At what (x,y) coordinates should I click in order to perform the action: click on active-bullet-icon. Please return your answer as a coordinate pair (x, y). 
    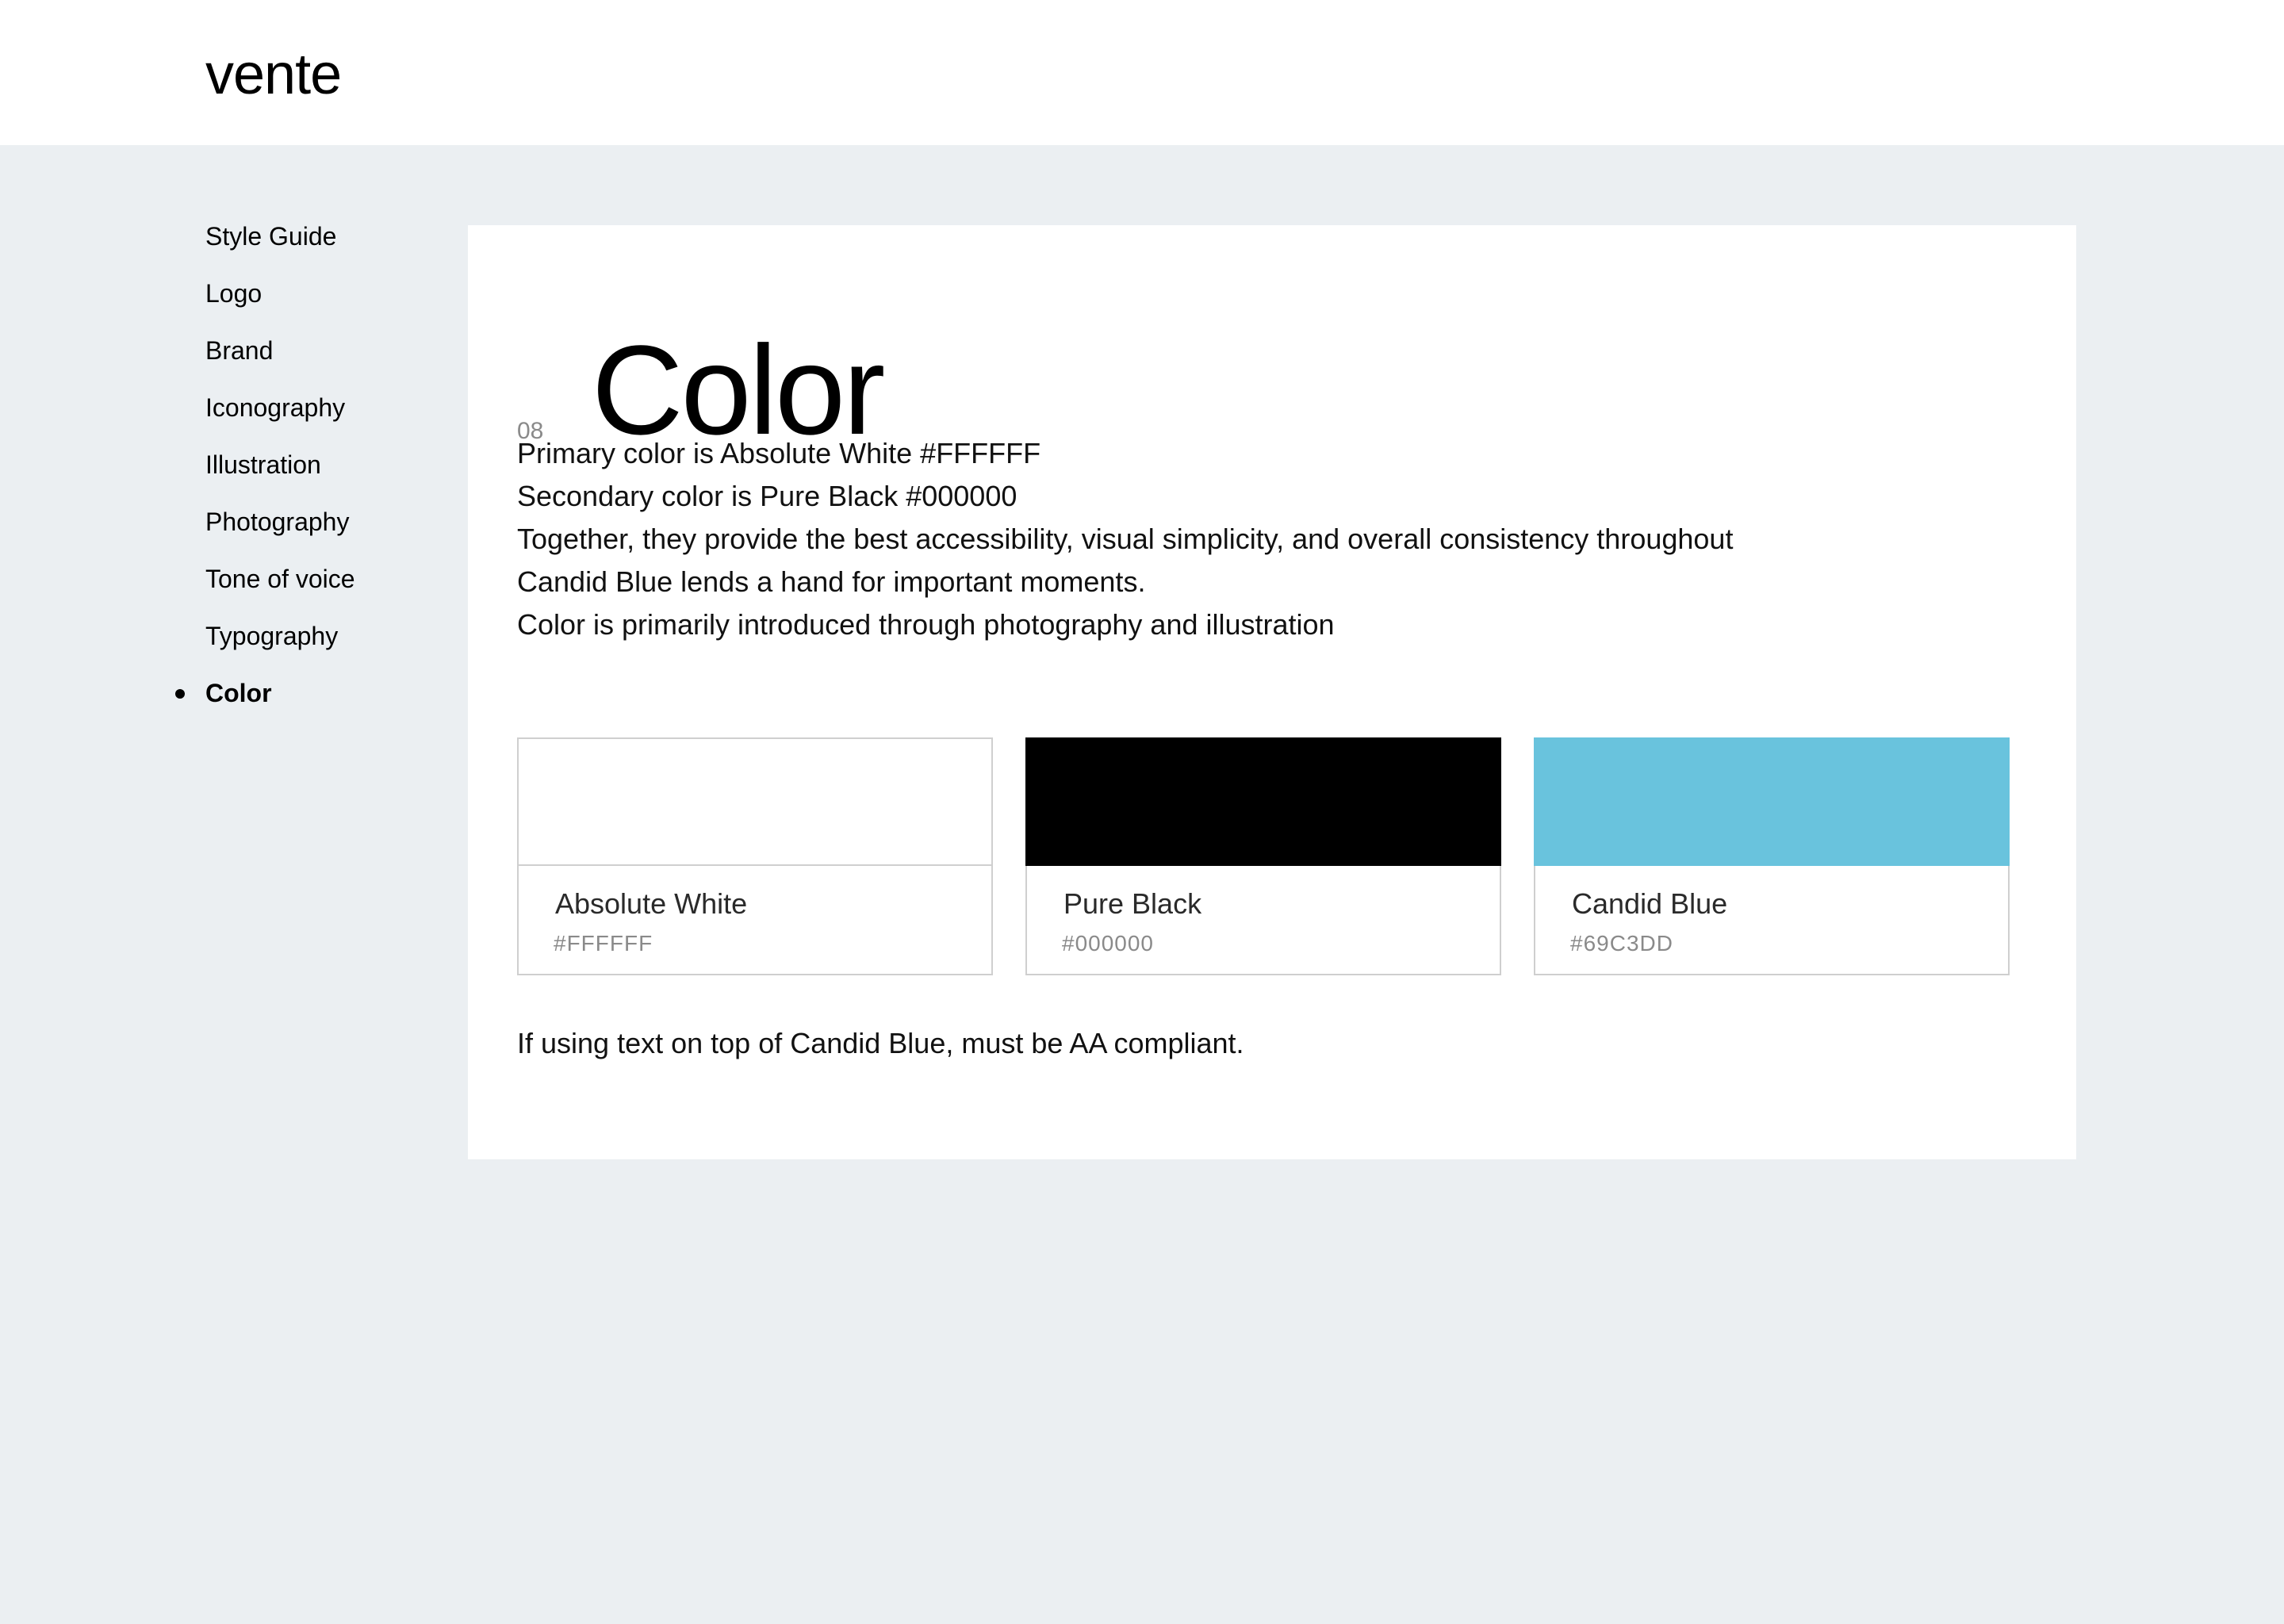
    Looking at the image, I should click on (180, 694).